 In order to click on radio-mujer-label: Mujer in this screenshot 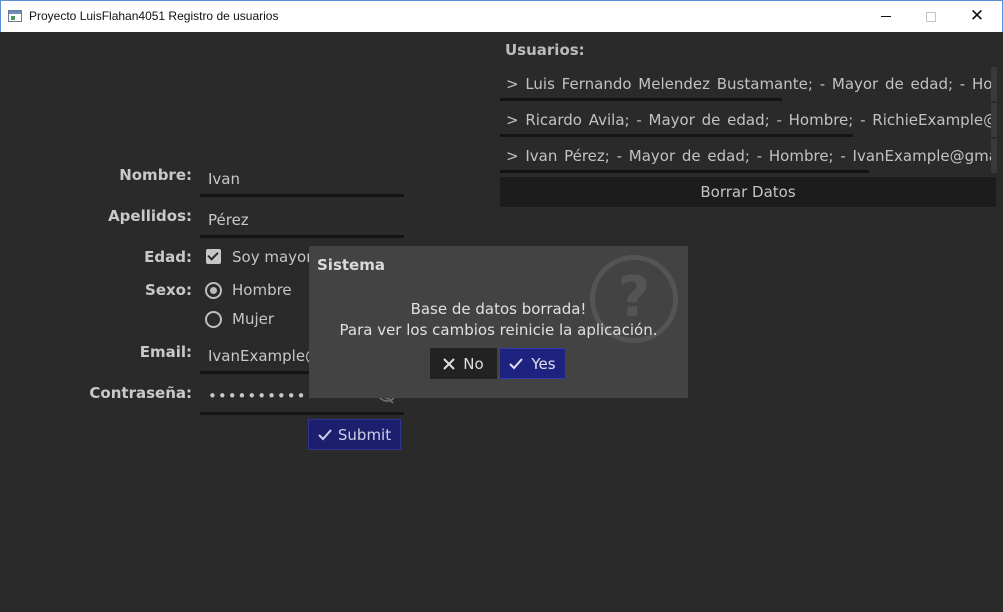, I will do `click(253, 319)`.